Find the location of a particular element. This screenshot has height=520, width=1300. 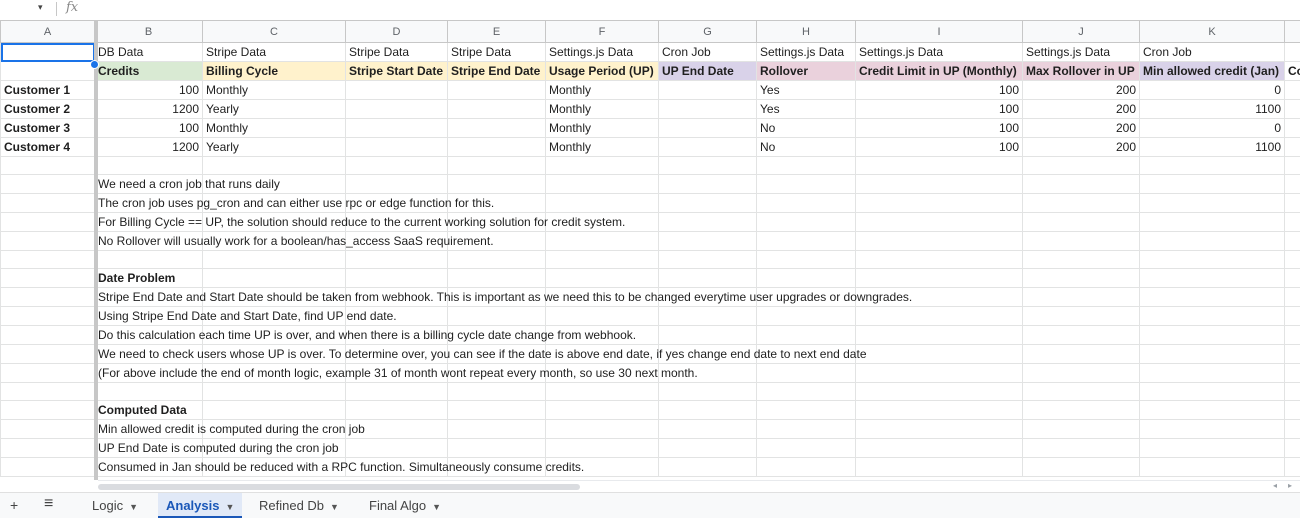

column-header-I: I is located at coordinates (939, 32).